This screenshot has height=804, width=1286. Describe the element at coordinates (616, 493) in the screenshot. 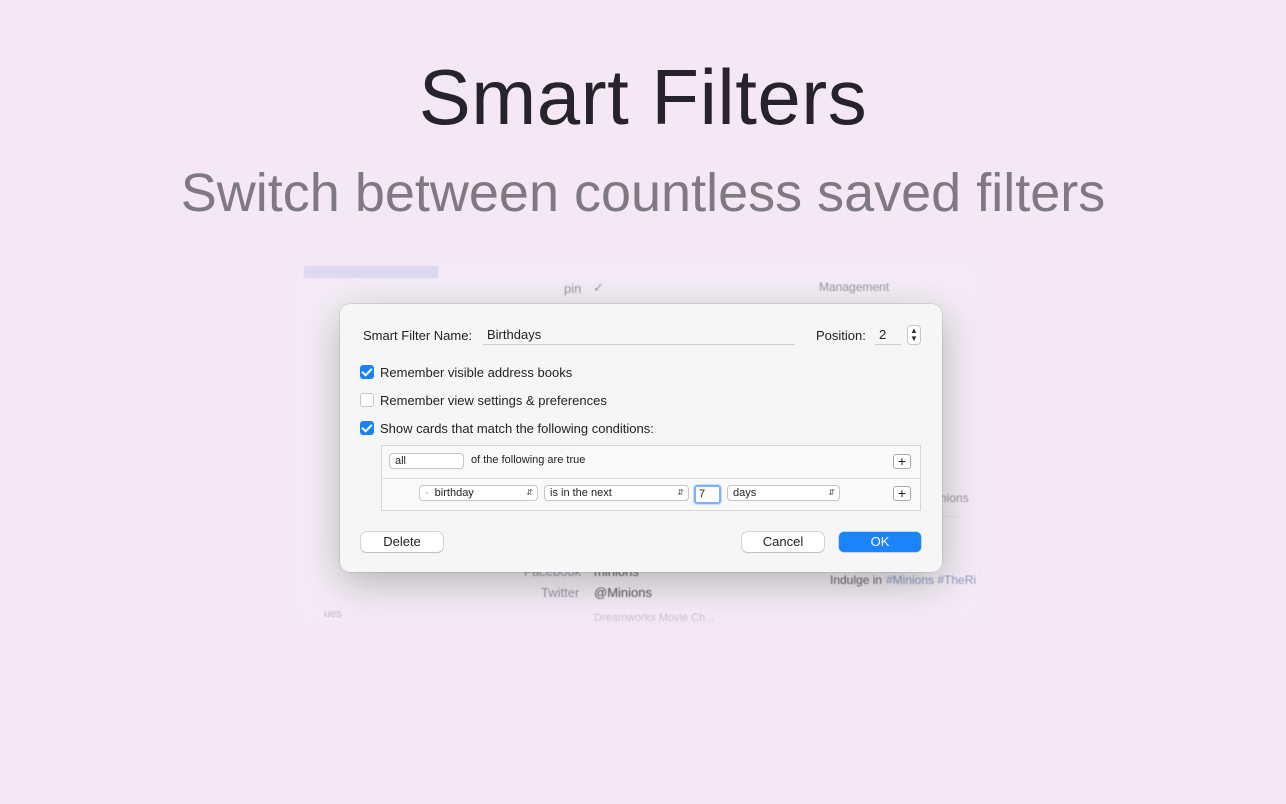

I see `operator-select: is in the next ⇵` at that location.